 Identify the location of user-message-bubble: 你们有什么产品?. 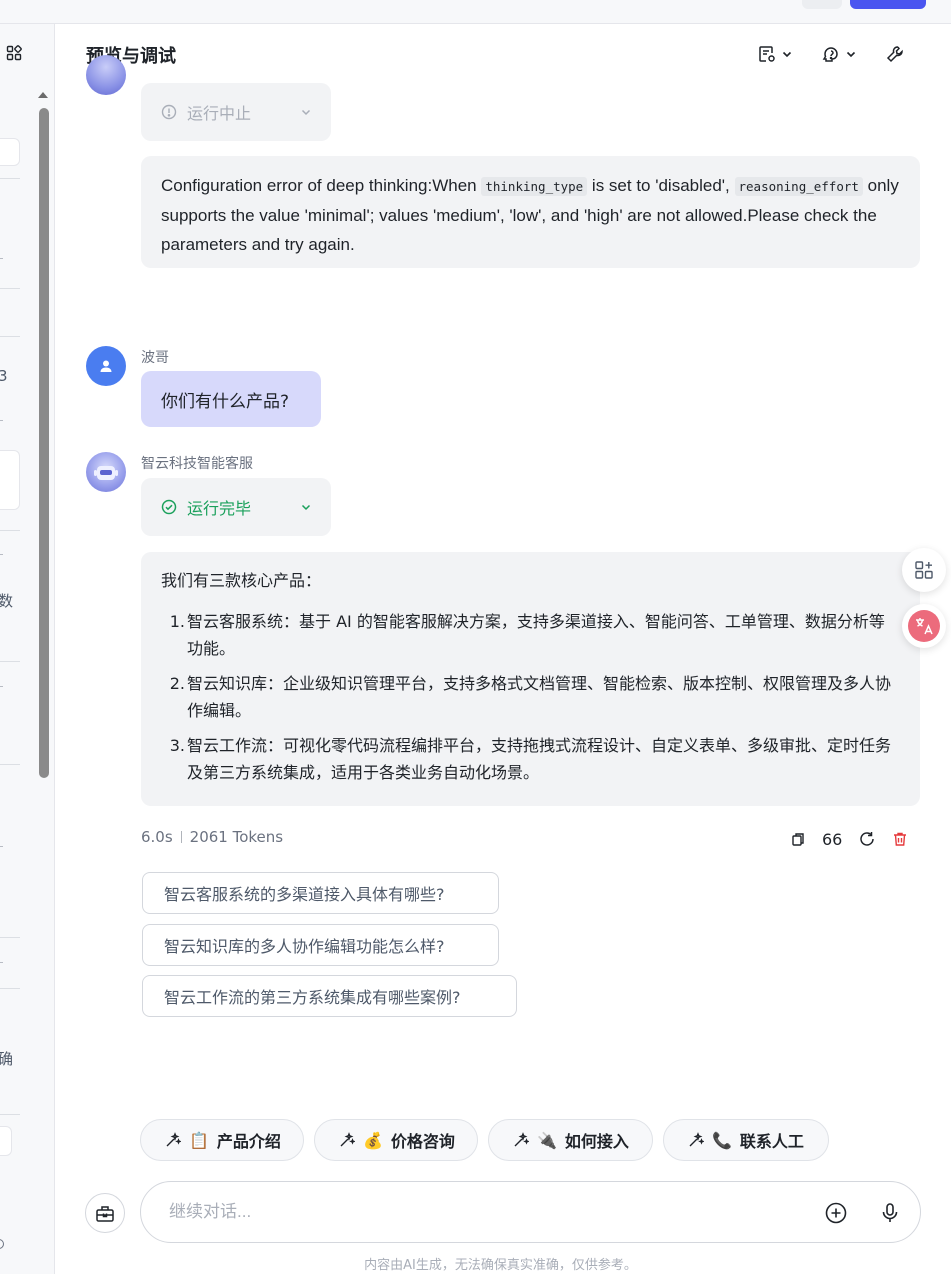
(231, 399).